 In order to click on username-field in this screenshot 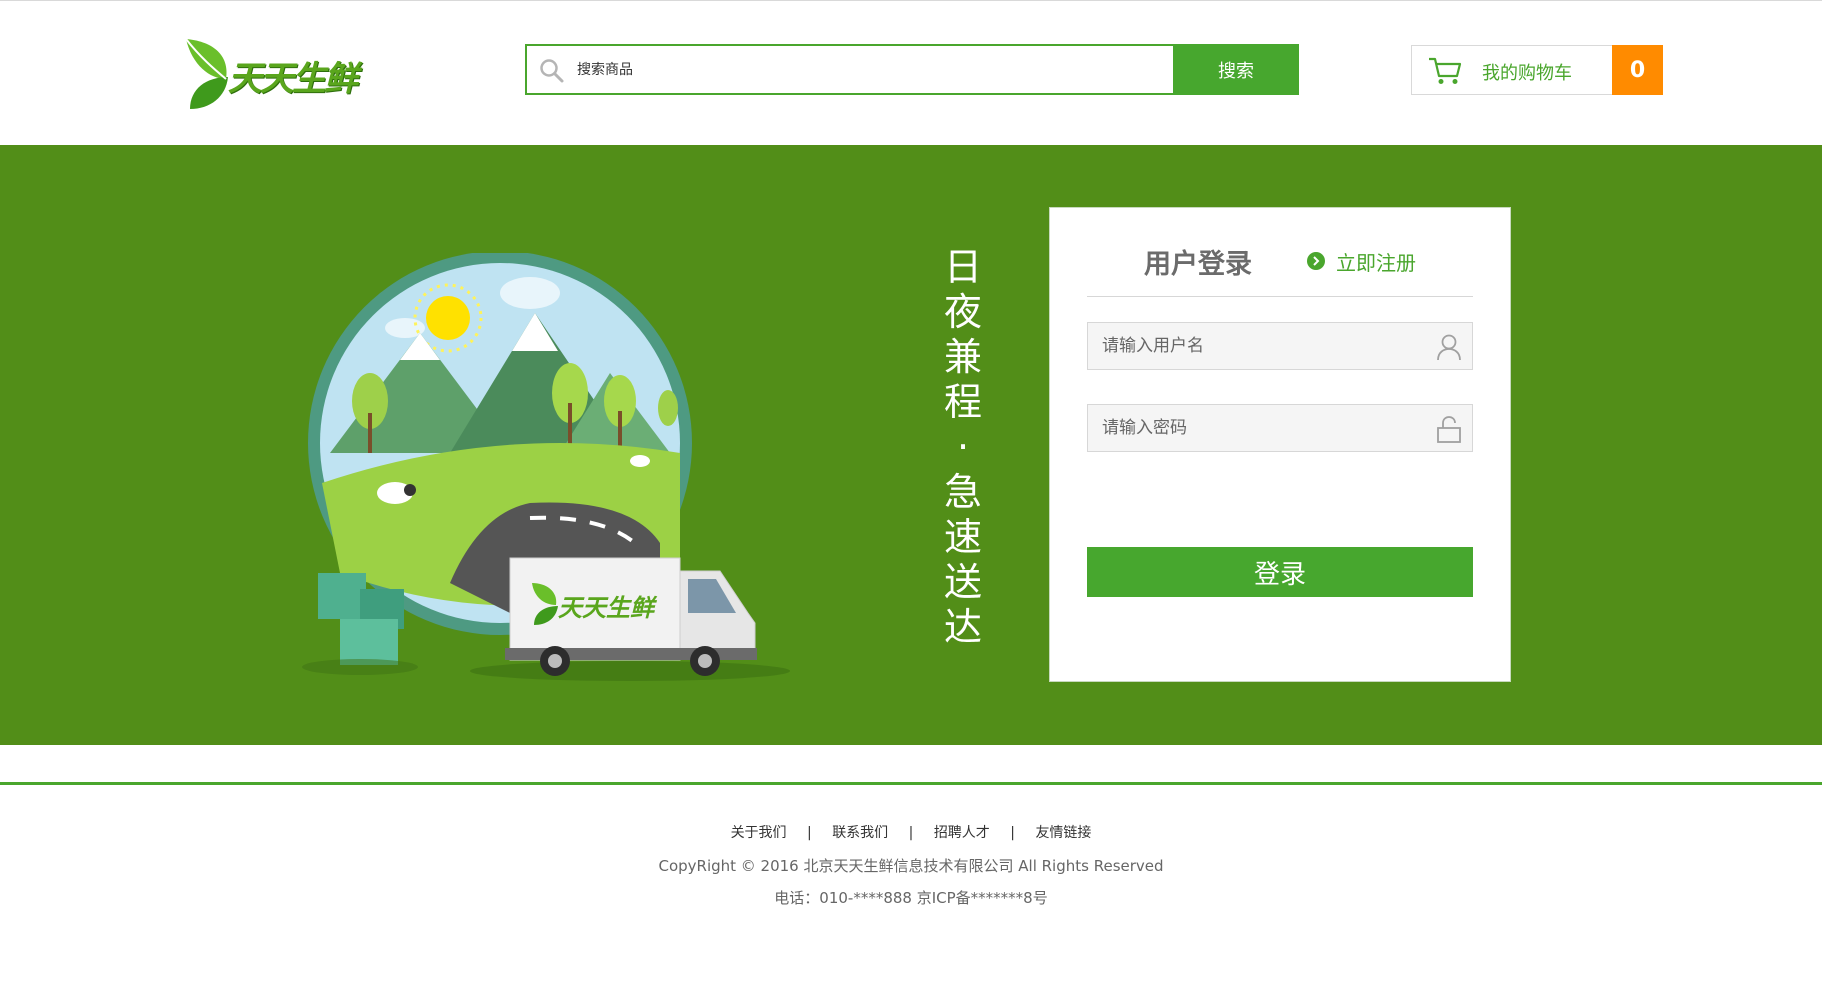, I will do `click(1280, 346)`.